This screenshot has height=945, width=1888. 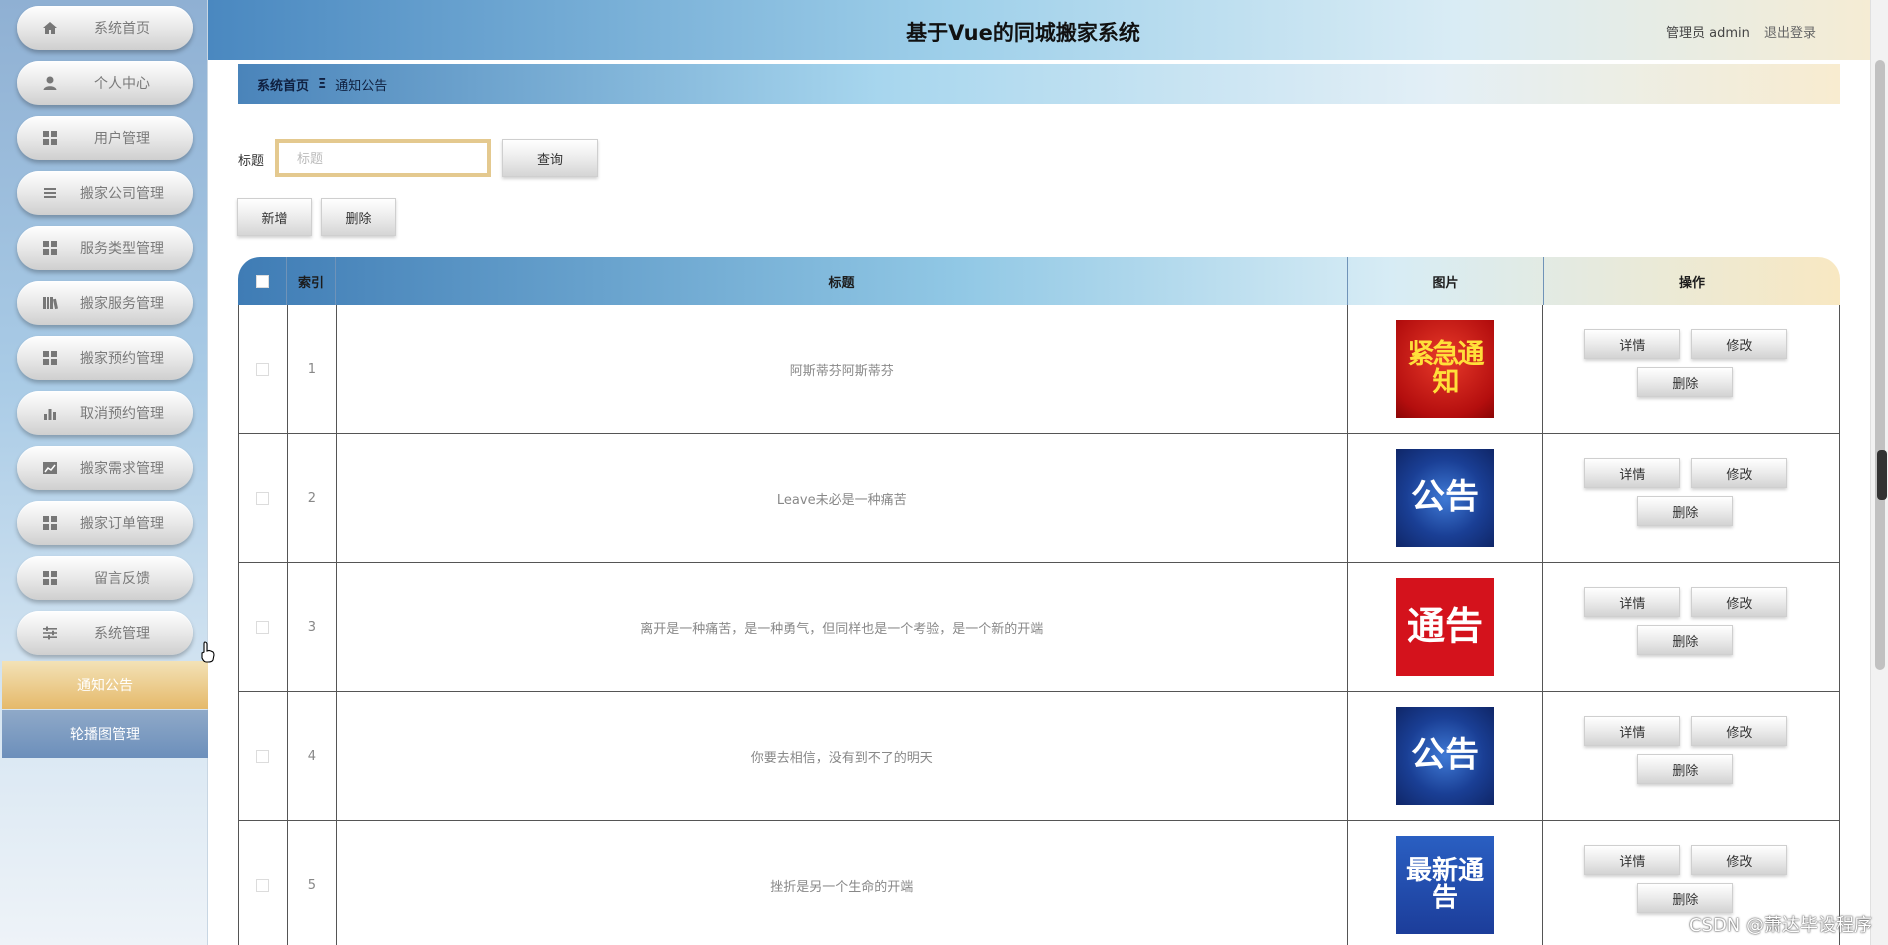 I want to click on sidebar-item: 用户管理, so click(x=105, y=138).